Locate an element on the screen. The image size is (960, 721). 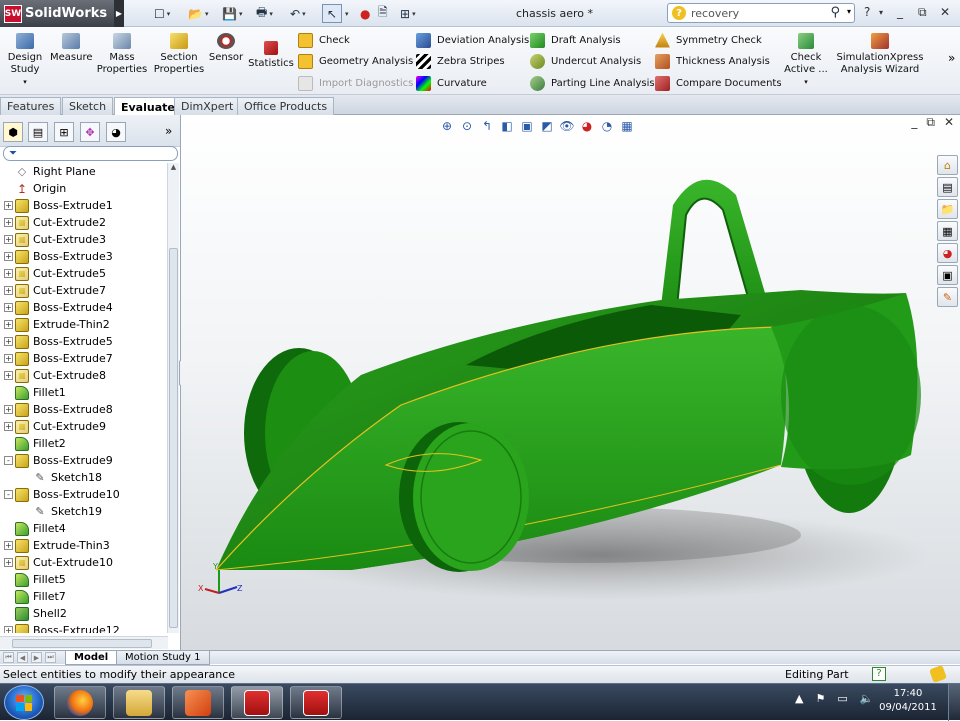
new-document-button: ☐ ▾ is located at coordinates (162, 13).